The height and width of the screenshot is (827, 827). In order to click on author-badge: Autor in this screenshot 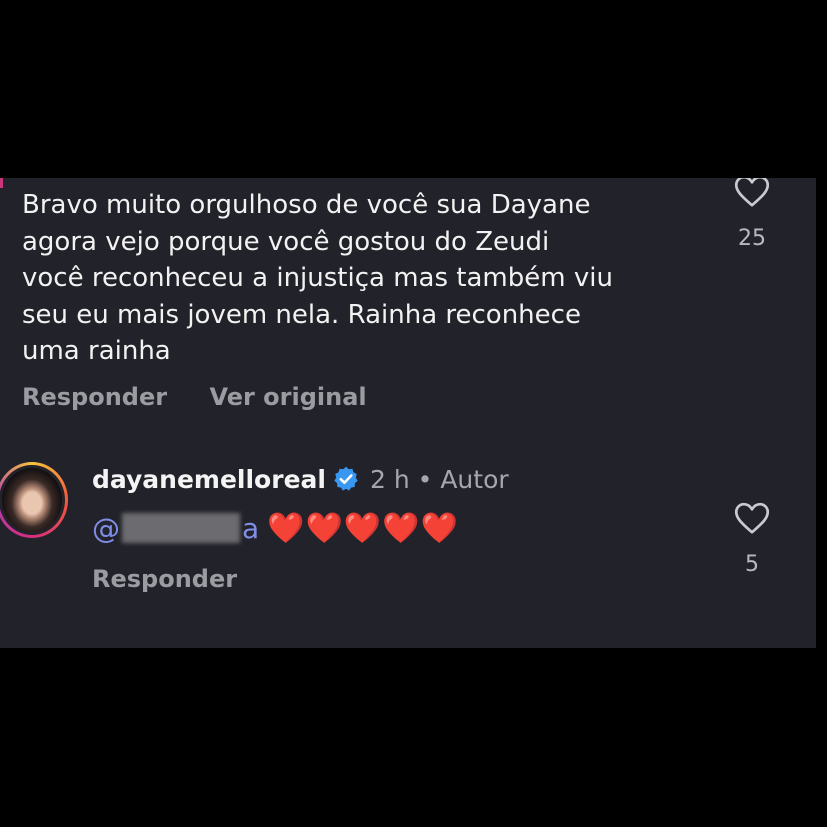, I will do `click(474, 479)`.